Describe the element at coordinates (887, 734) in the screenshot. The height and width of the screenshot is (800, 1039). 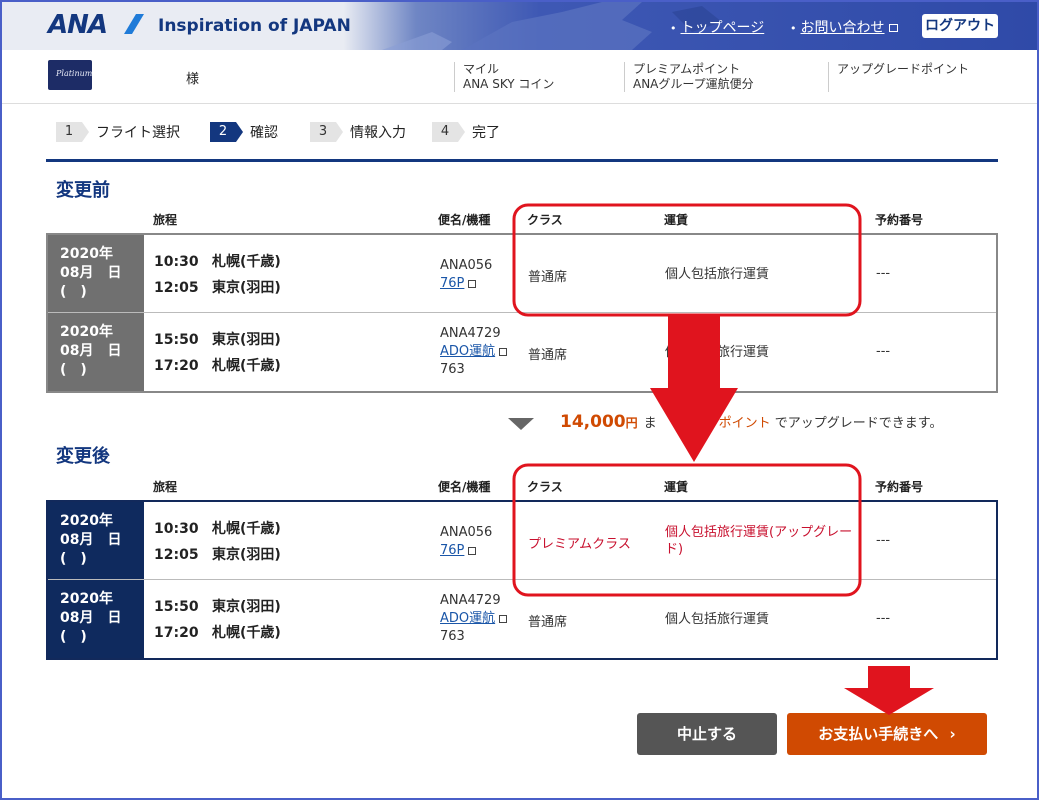
I see `proceed-to-payment-button: お支払い手続きへ ›` at that location.